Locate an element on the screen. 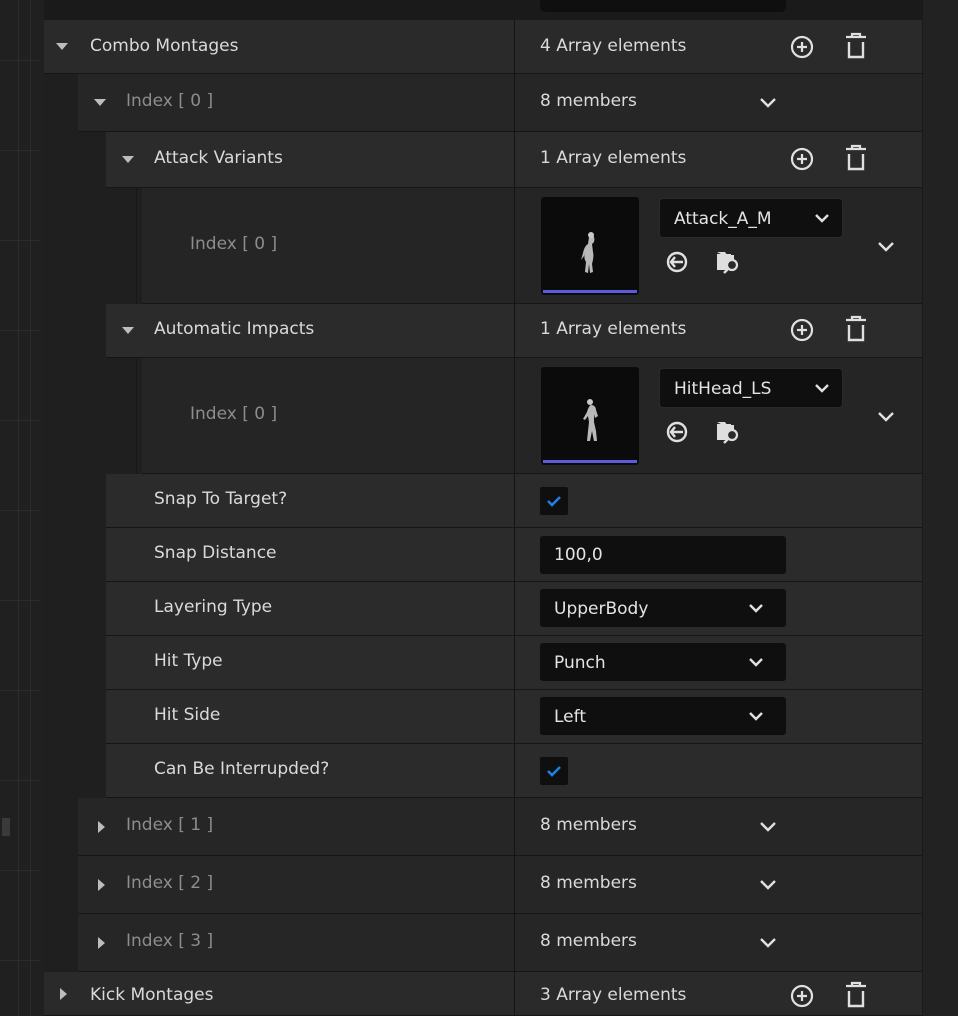 The width and height of the screenshot is (958, 1016). row-label: Index [ 2 ] is located at coordinates (170, 883).